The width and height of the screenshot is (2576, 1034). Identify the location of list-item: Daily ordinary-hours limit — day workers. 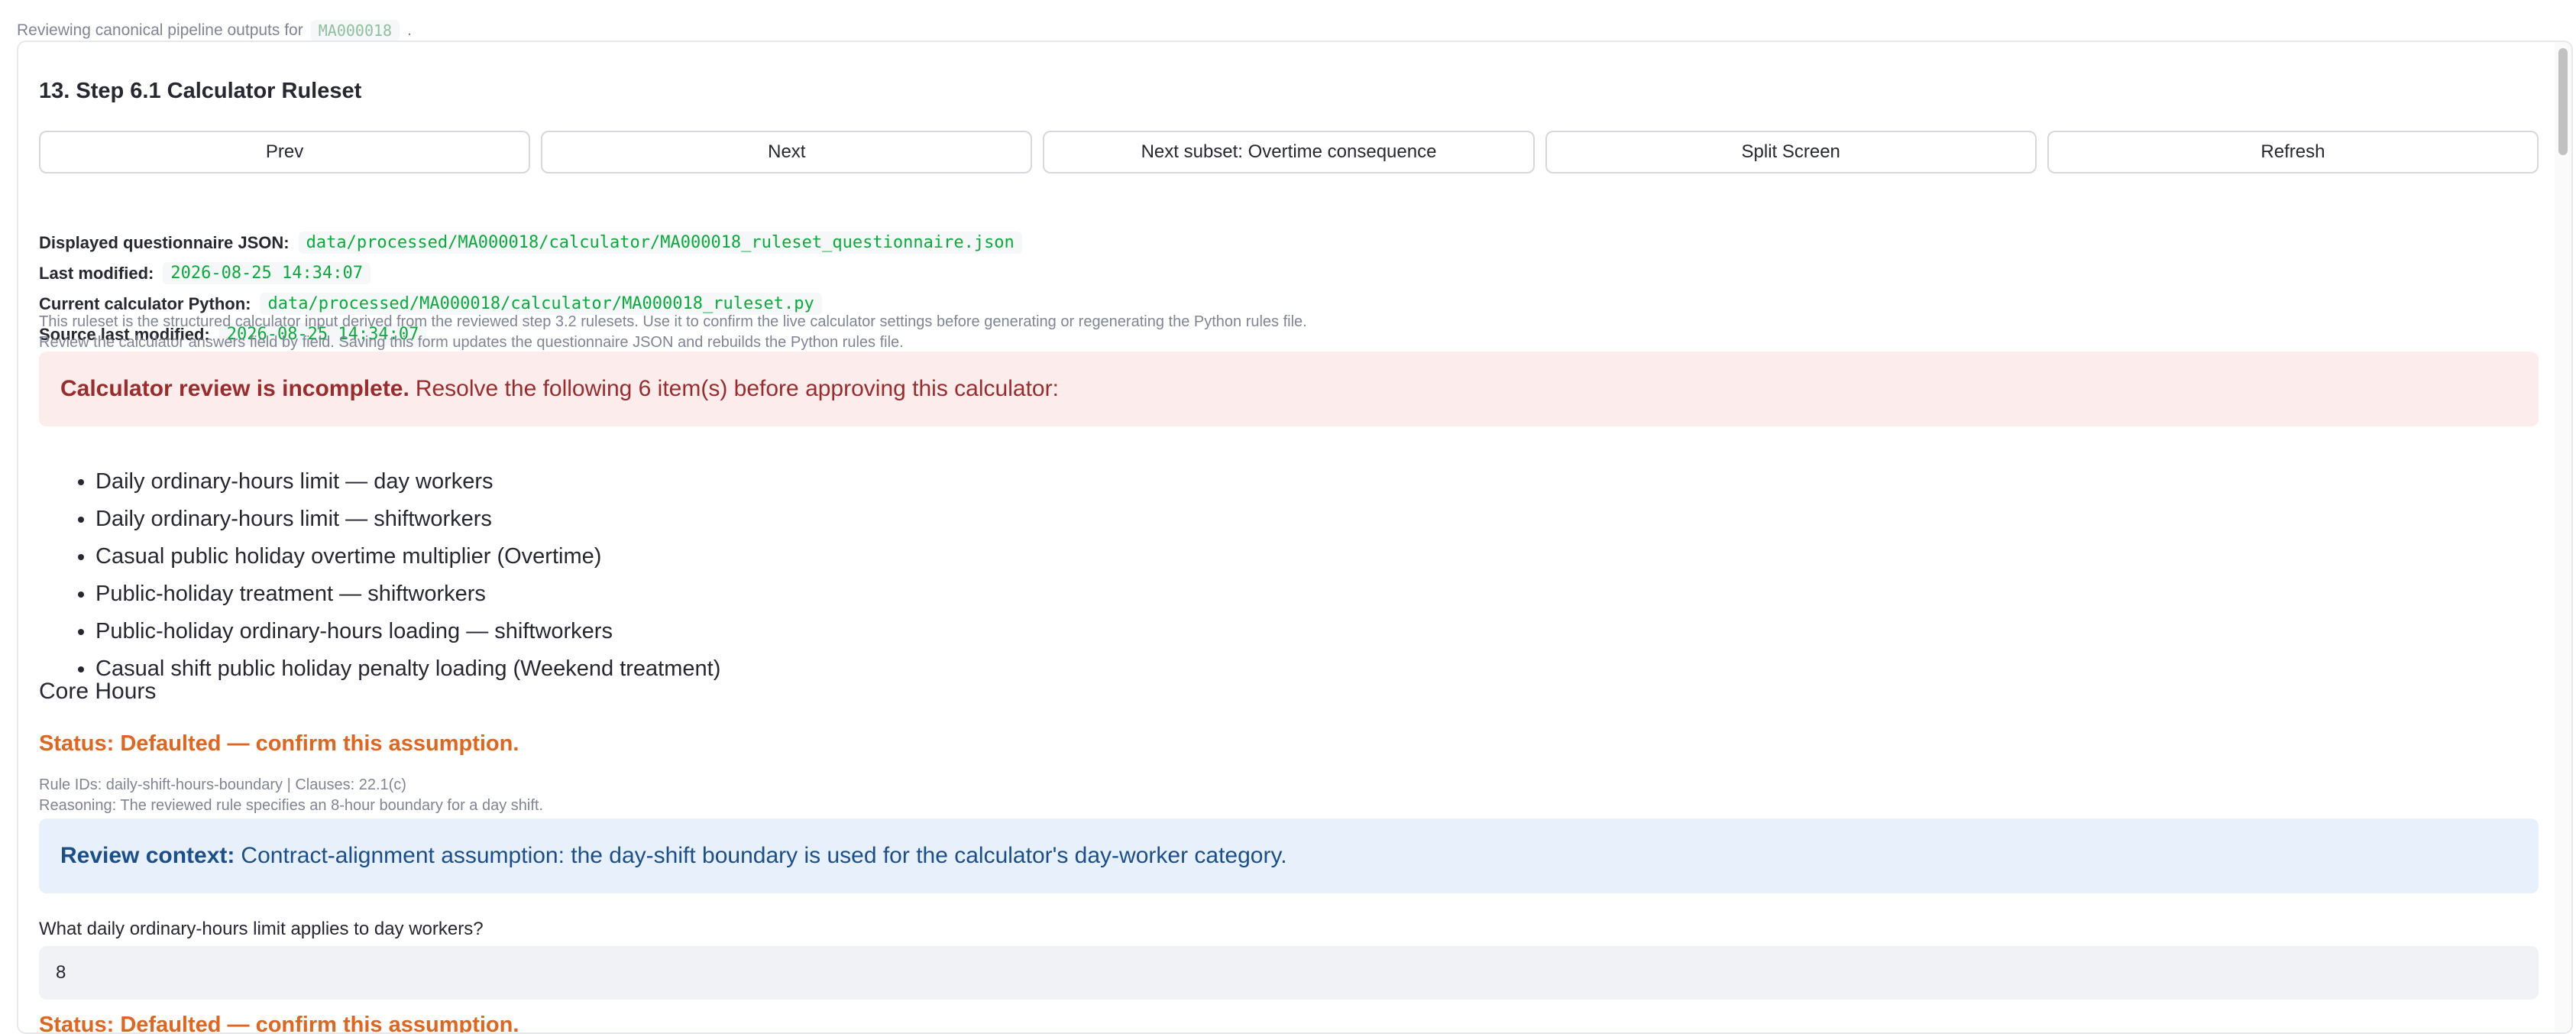
(407, 482).